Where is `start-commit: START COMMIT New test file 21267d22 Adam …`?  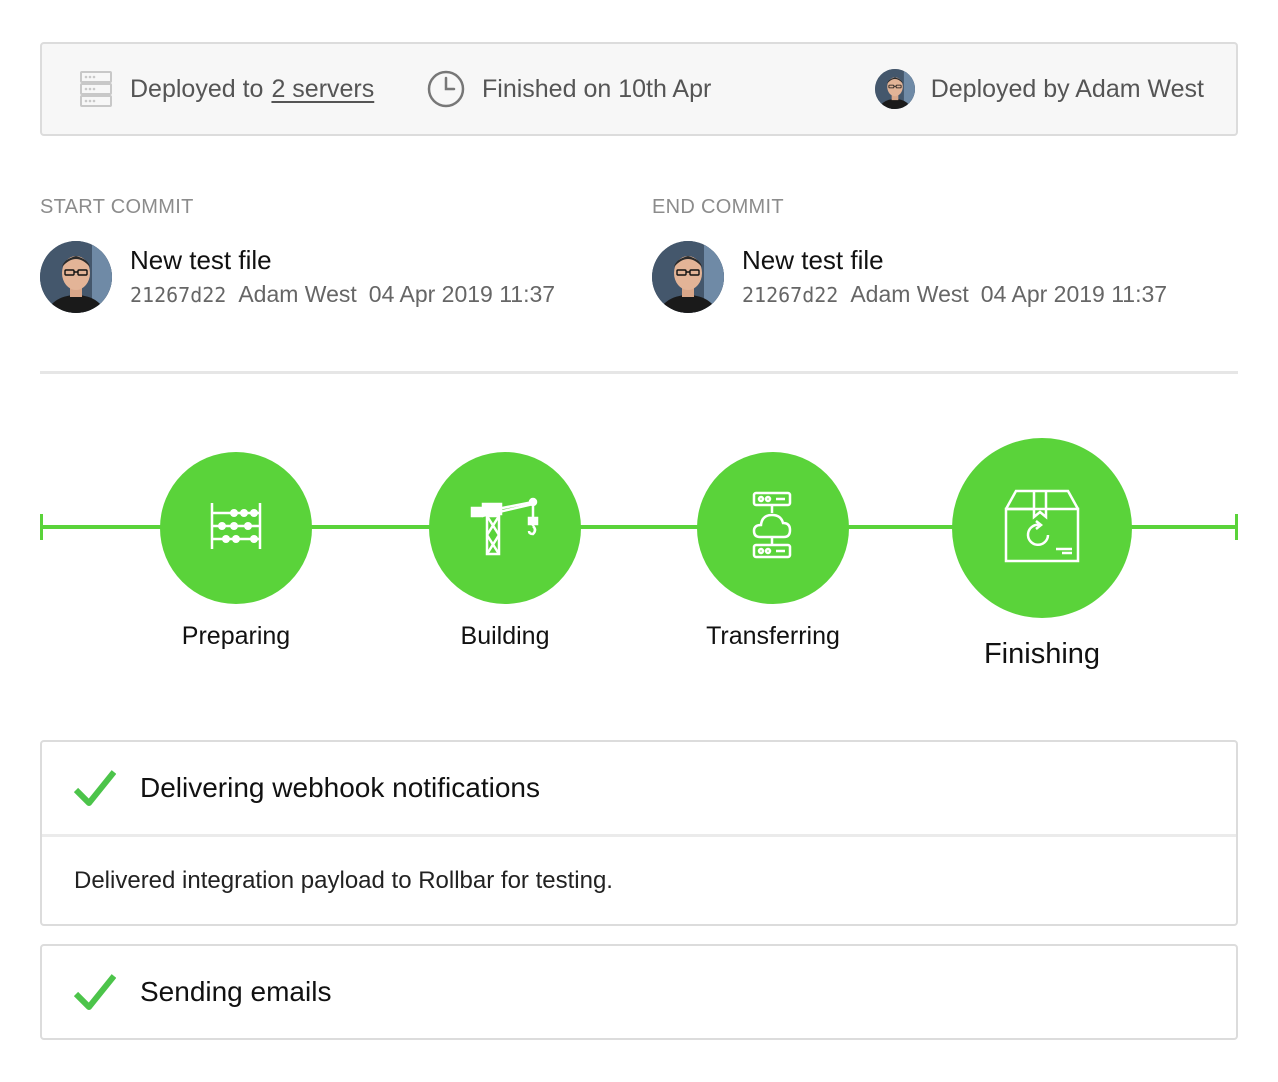
start-commit: START COMMIT New test file 21267d22 Adam … is located at coordinates (330, 255).